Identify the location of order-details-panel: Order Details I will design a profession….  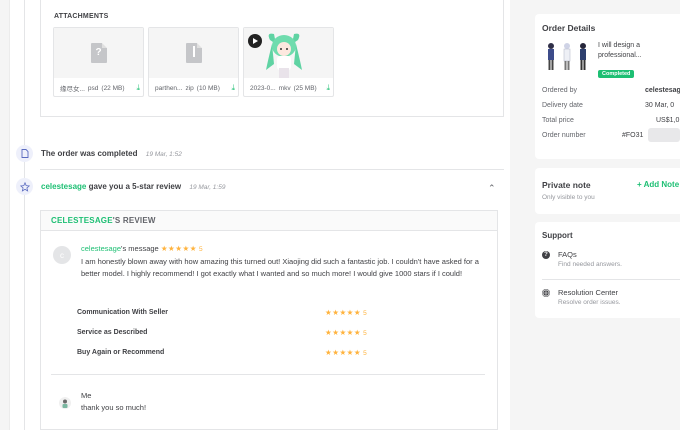
(607, 86).